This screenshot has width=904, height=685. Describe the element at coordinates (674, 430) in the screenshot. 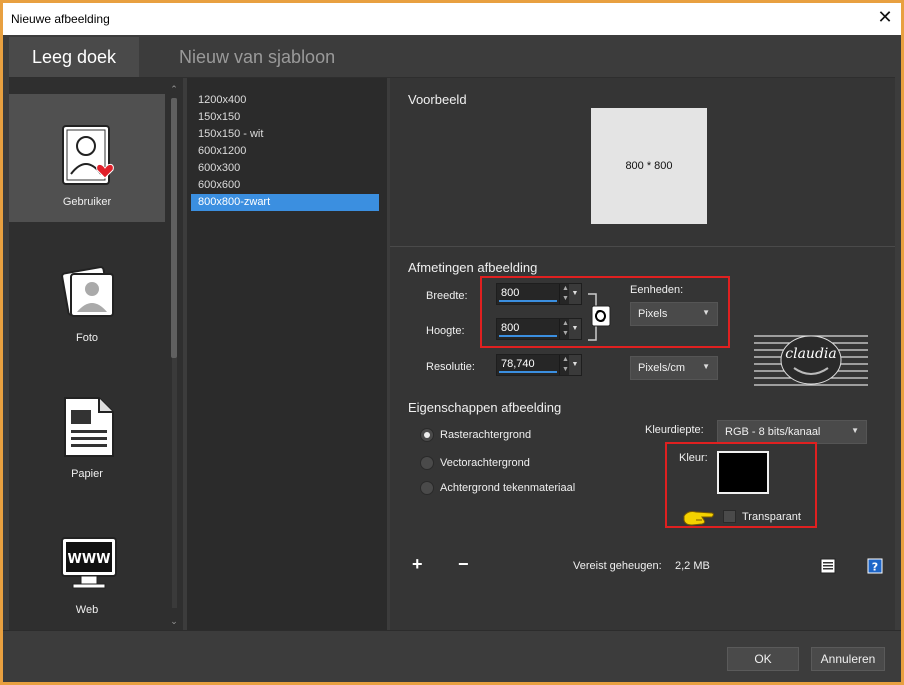

I see `depth-label: Kleurdiepte:` at that location.